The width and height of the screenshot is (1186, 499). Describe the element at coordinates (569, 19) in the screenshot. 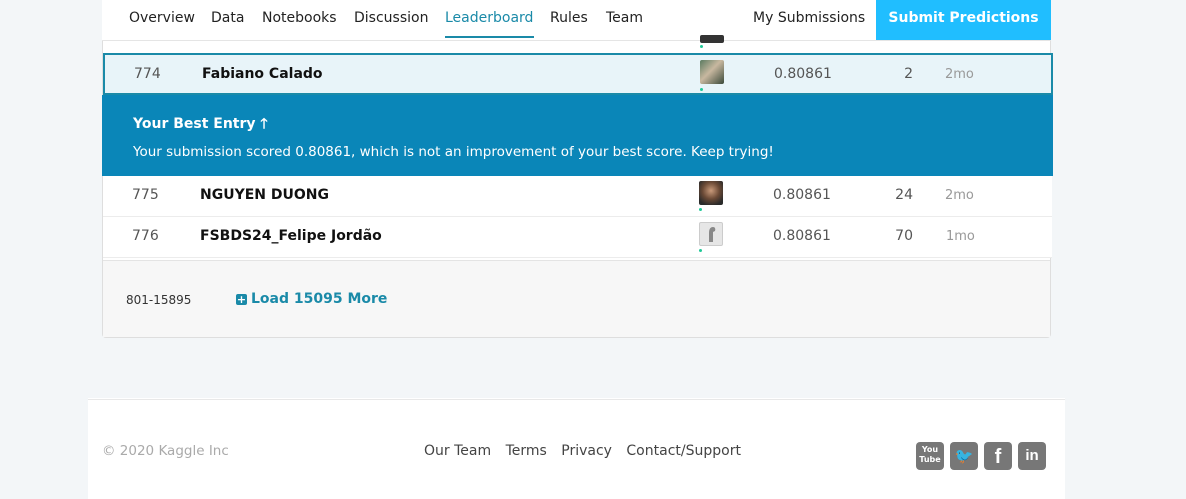

I see `tab-rules: Rules` at that location.